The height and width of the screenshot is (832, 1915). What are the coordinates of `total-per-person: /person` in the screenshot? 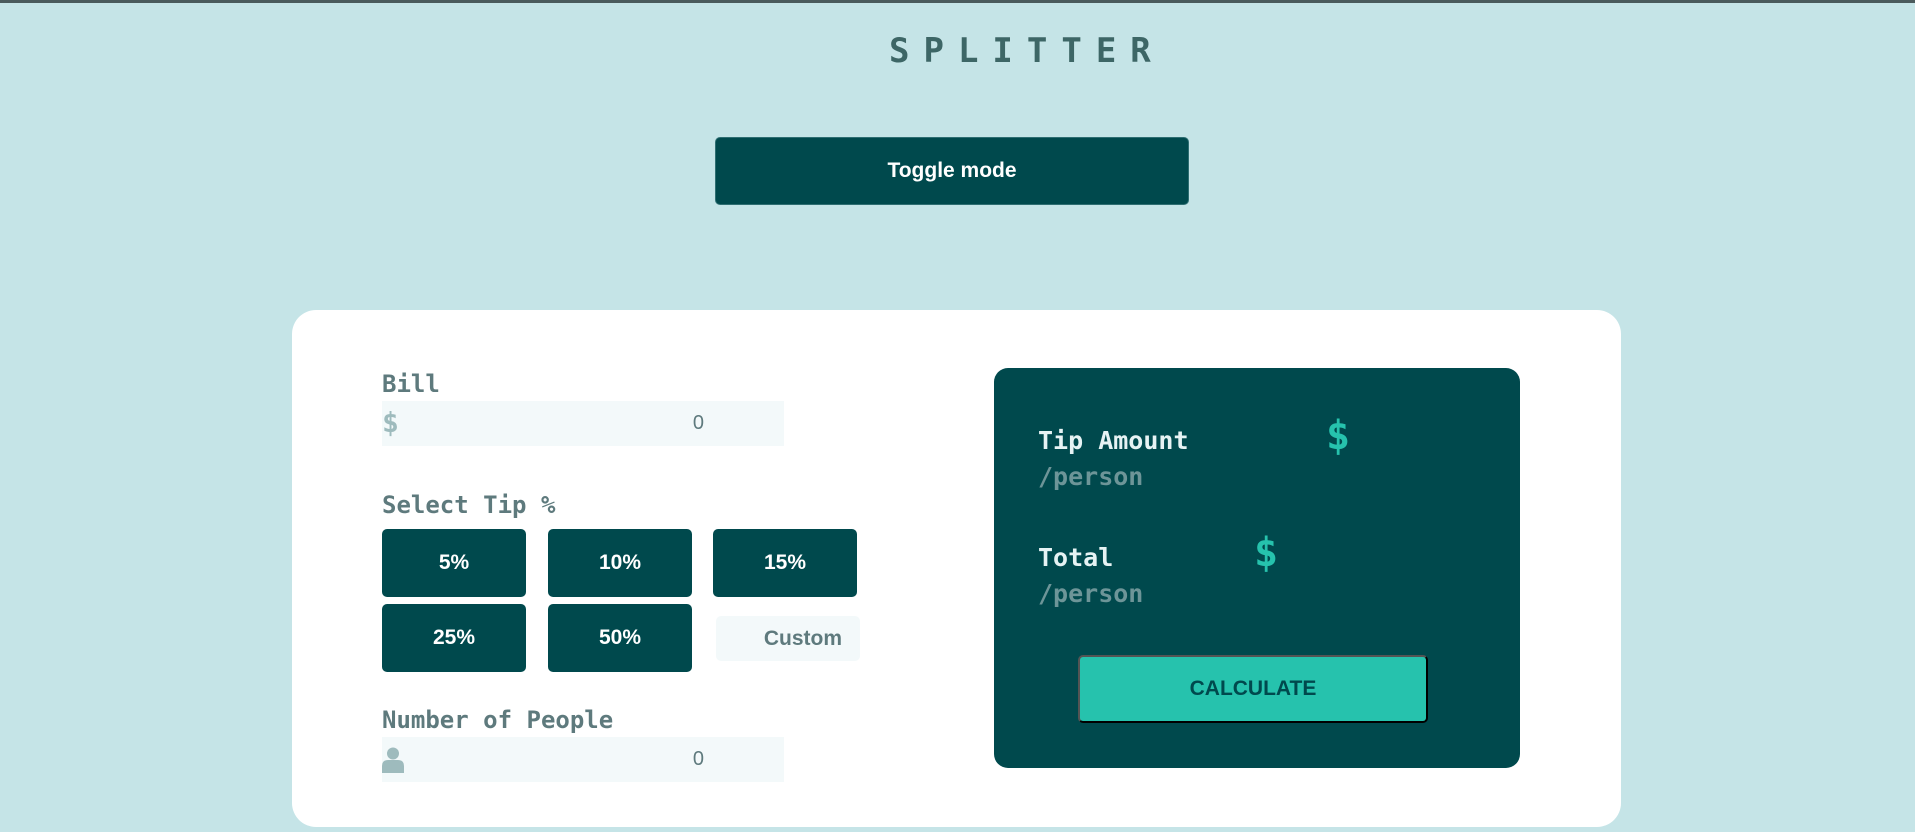 It's located at (1091, 593).